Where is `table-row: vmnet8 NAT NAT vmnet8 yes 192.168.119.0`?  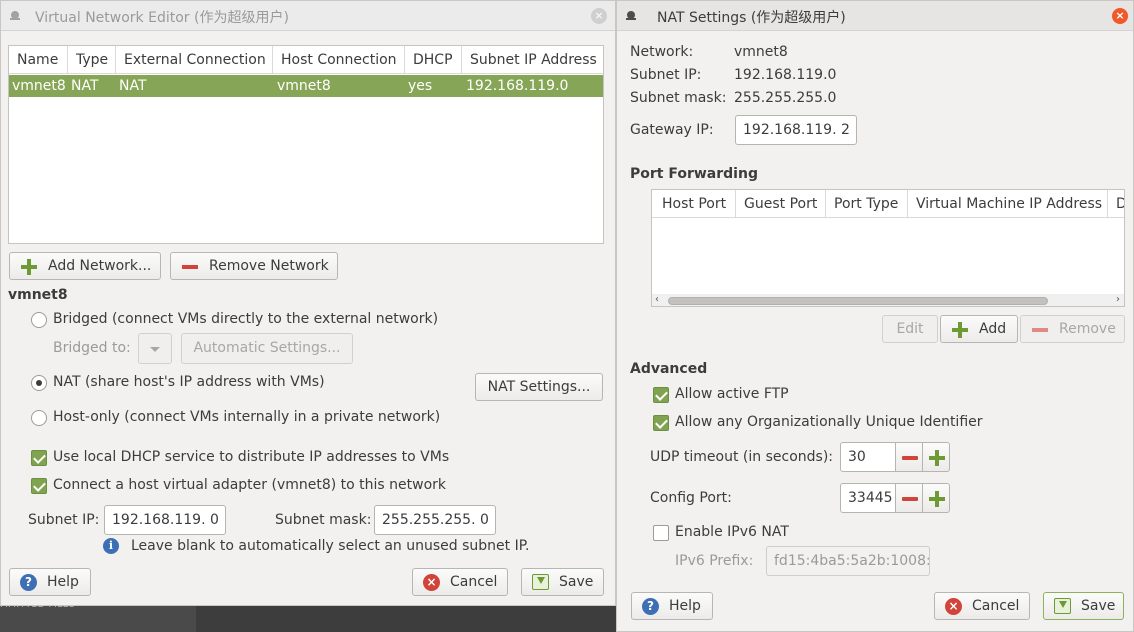 table-row: vmnet8 NAT NAT vmnet8 yes 192.168.119.0 is located at coordinates (306, 86).